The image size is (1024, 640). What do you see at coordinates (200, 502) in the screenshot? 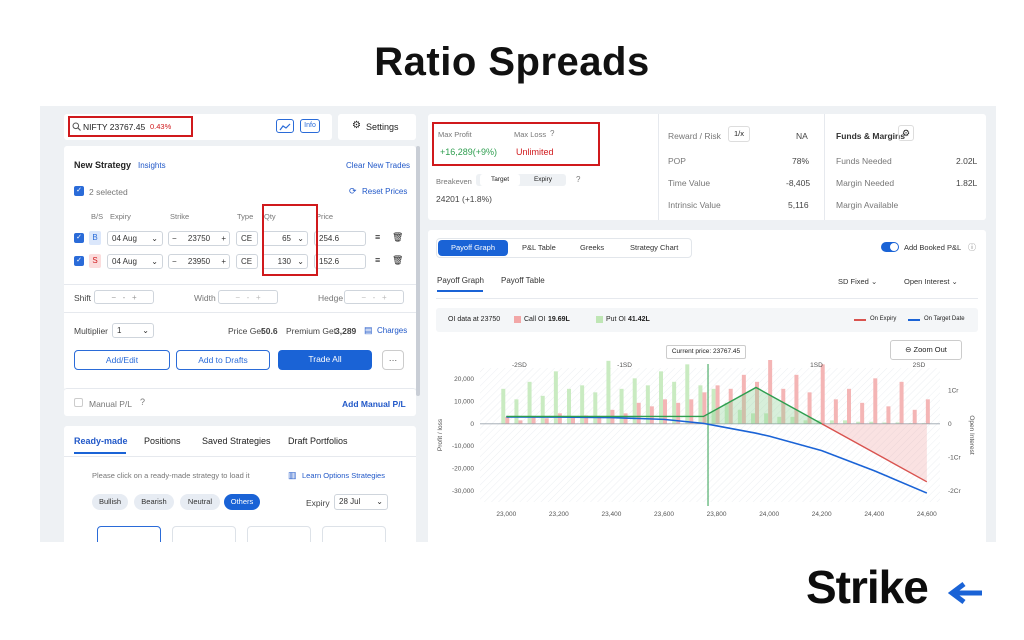
I see `filter-neutral: Neutral` at bounding box center [200, 502].